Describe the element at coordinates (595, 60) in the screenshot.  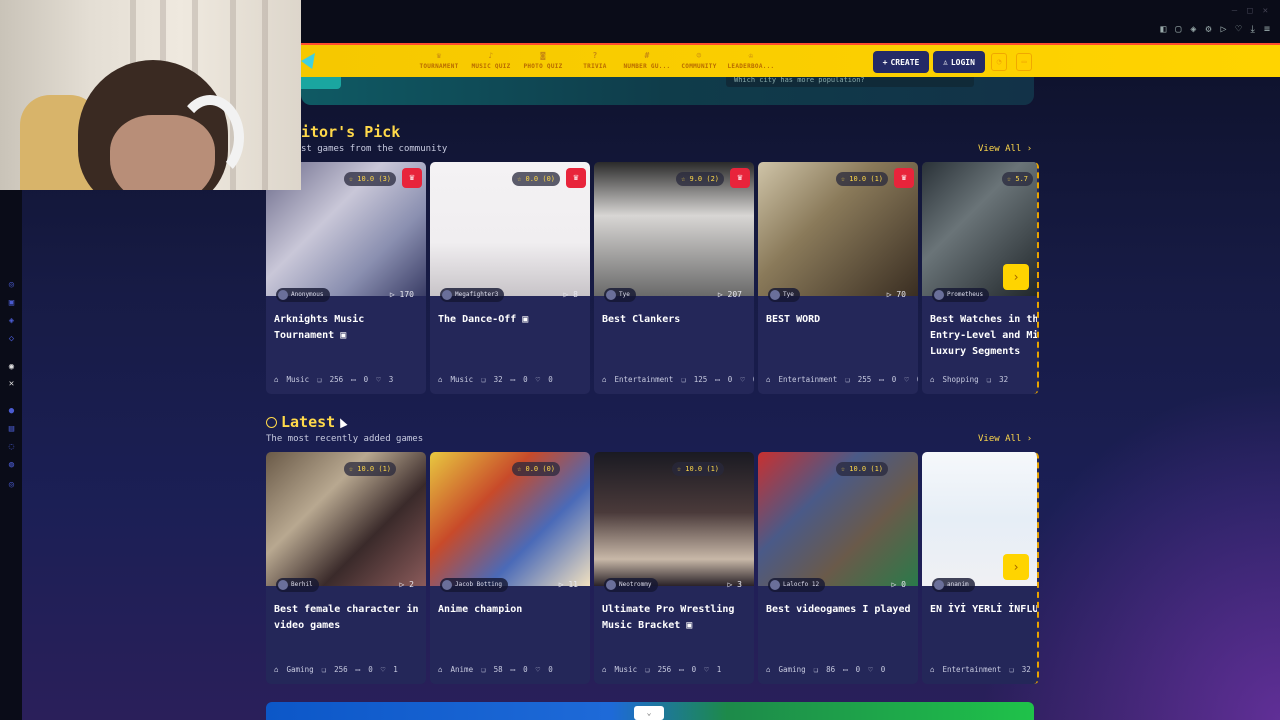
I see `nav-trivia: ? TRIVIA` at that location.